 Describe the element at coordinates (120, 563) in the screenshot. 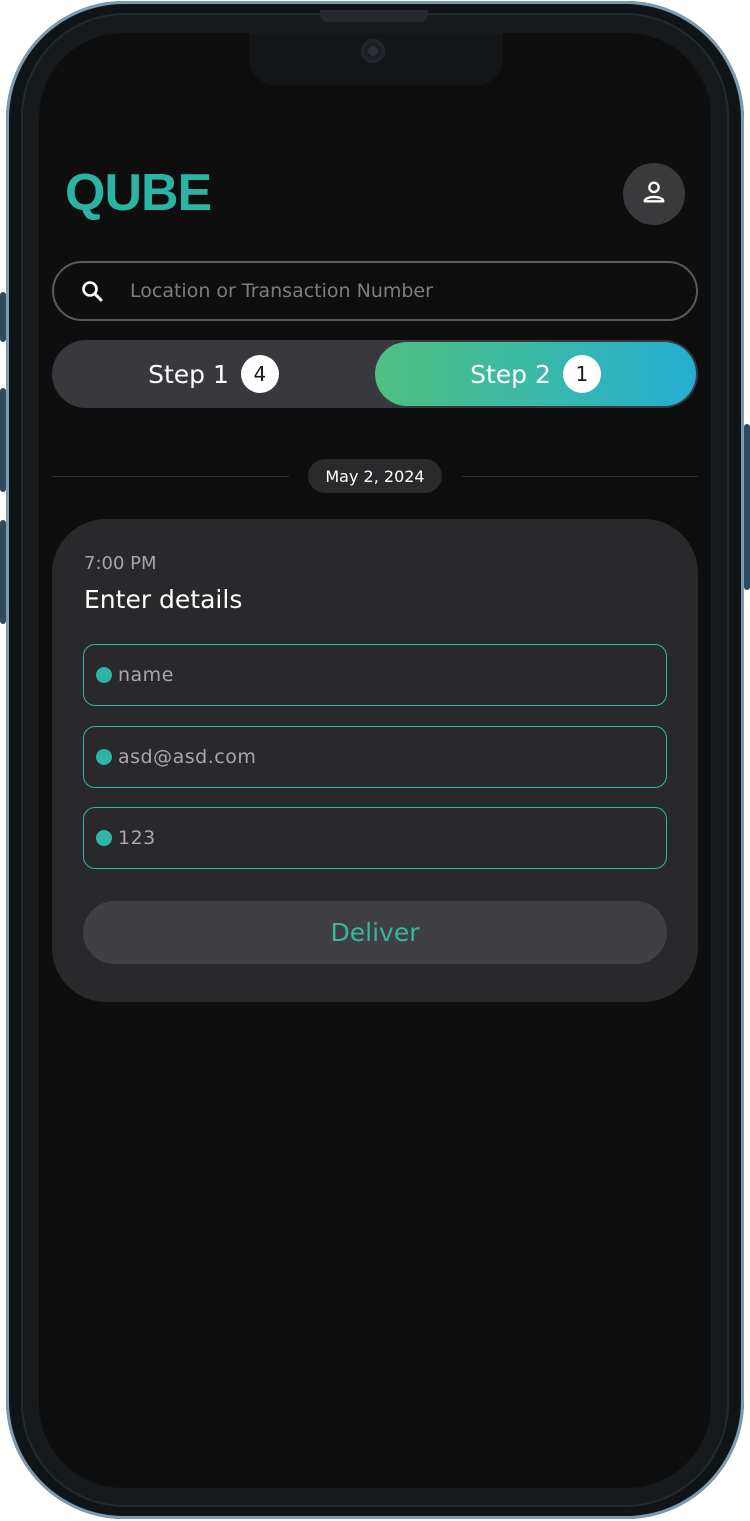

I see `card-time: 7:00 PM` at that location.